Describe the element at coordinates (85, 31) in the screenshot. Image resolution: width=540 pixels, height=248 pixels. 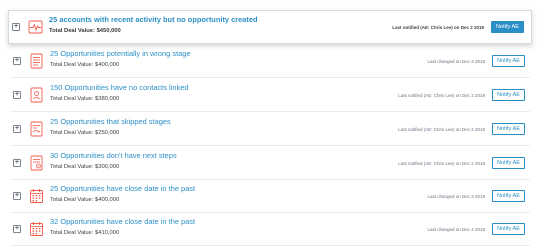
I see `deal-value: Total Deal Value: $450,000` at that location.